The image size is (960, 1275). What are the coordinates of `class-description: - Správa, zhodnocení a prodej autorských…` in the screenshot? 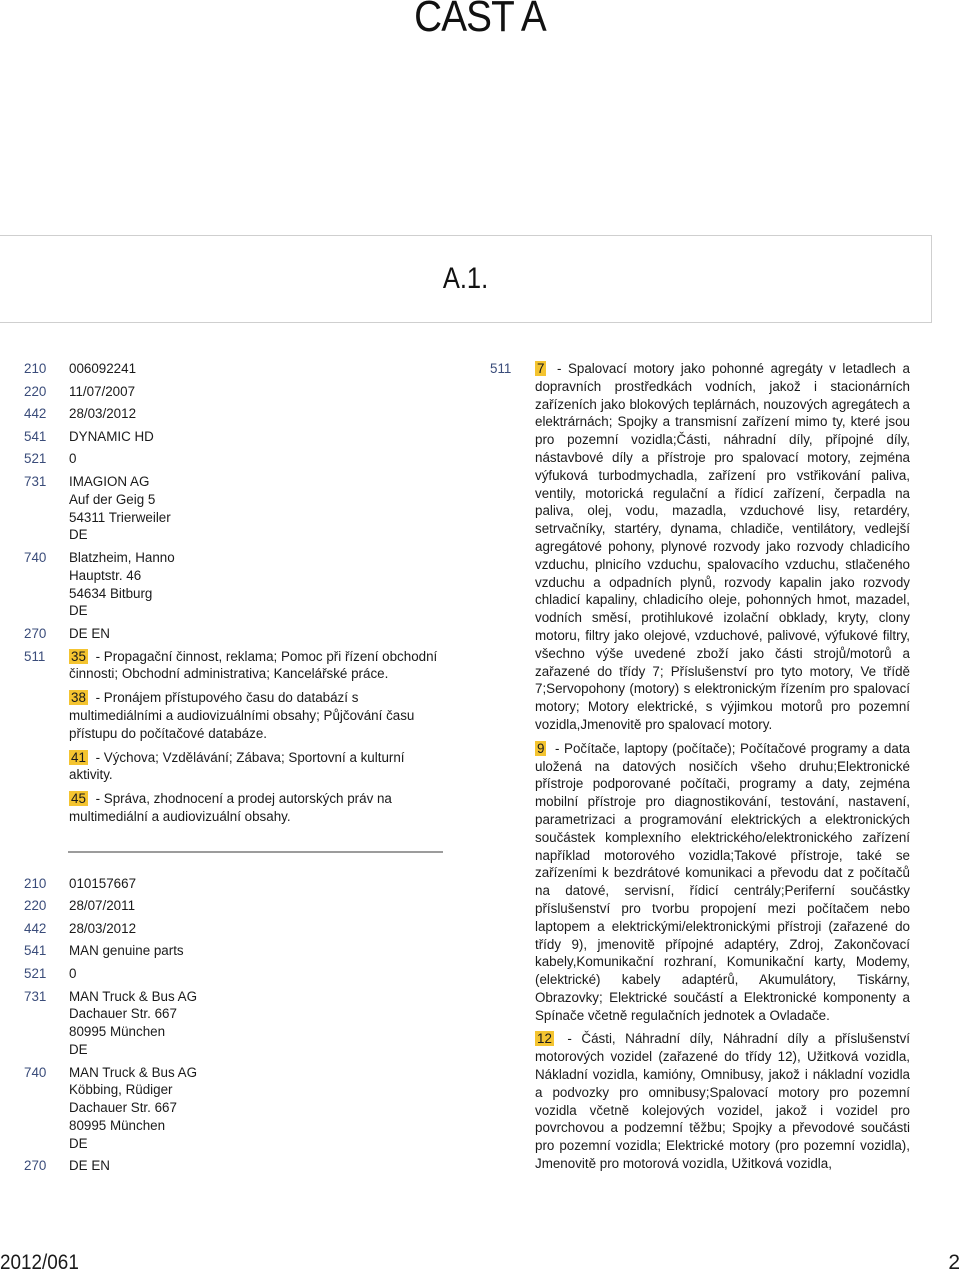 It's located at (230, 807).